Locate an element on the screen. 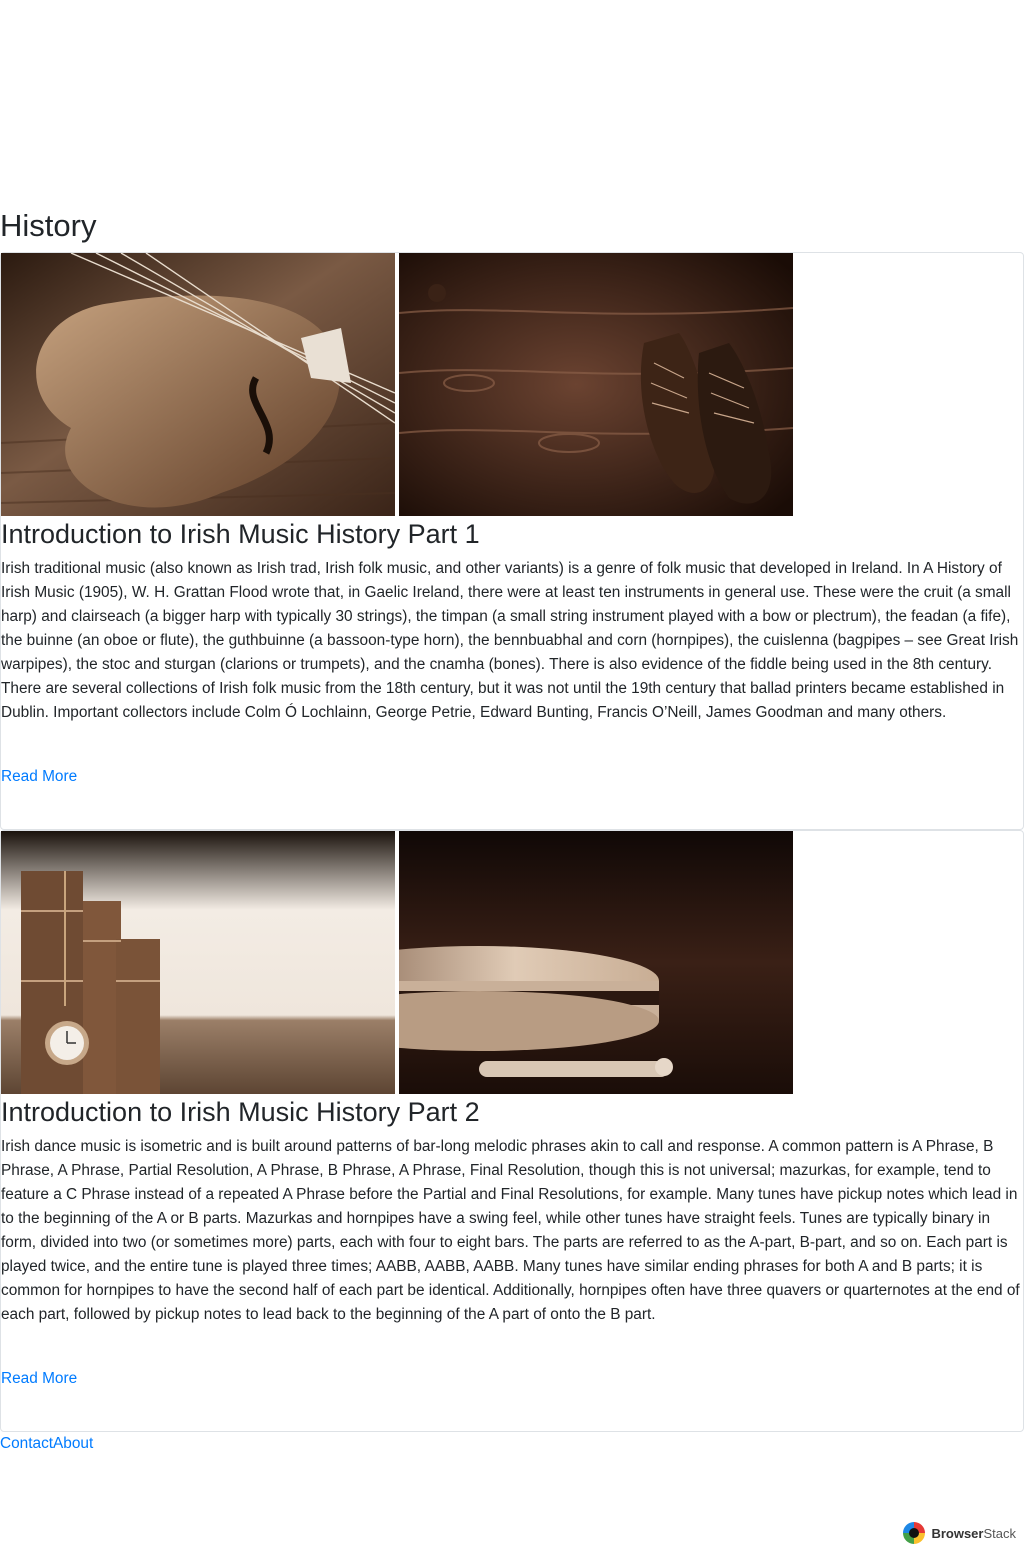 This screenshot has height=1551, width=1024. footer-links: ContactAbout is located at coordinates (46, 1444).